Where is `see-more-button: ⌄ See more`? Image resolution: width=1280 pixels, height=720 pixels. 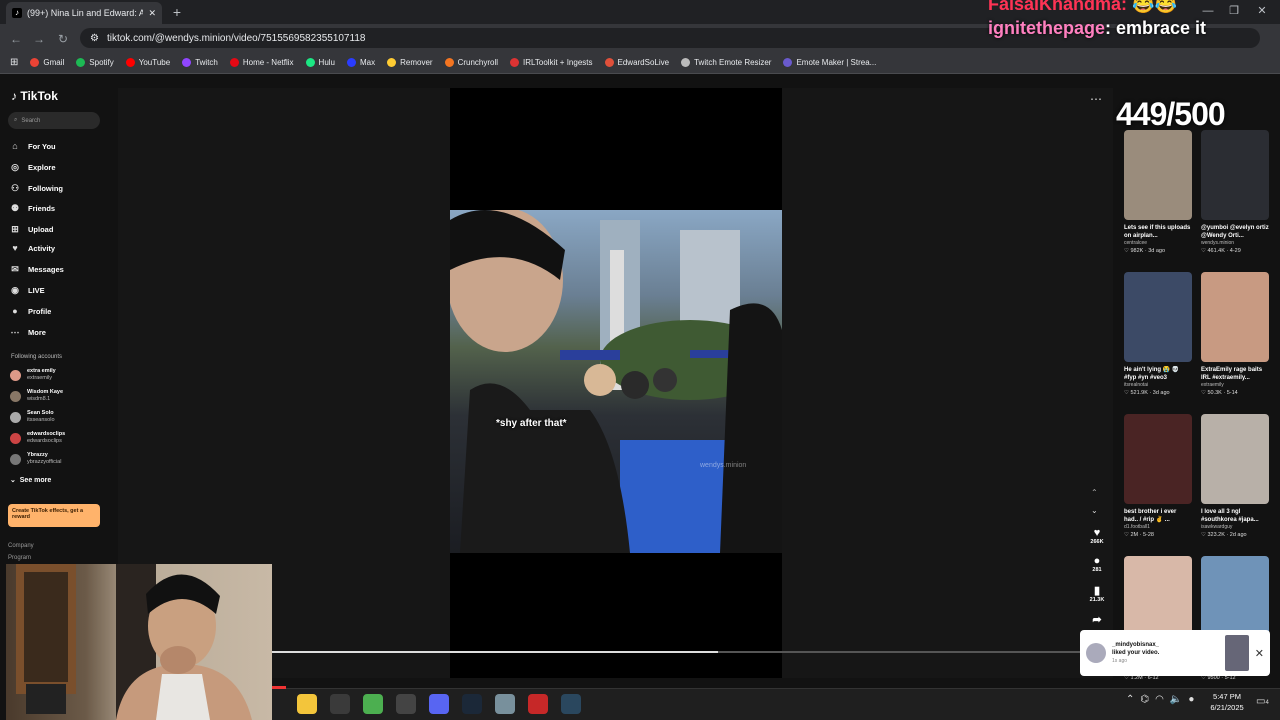
see-more-button: ⌄ See more is located at coordinates (30, 480).